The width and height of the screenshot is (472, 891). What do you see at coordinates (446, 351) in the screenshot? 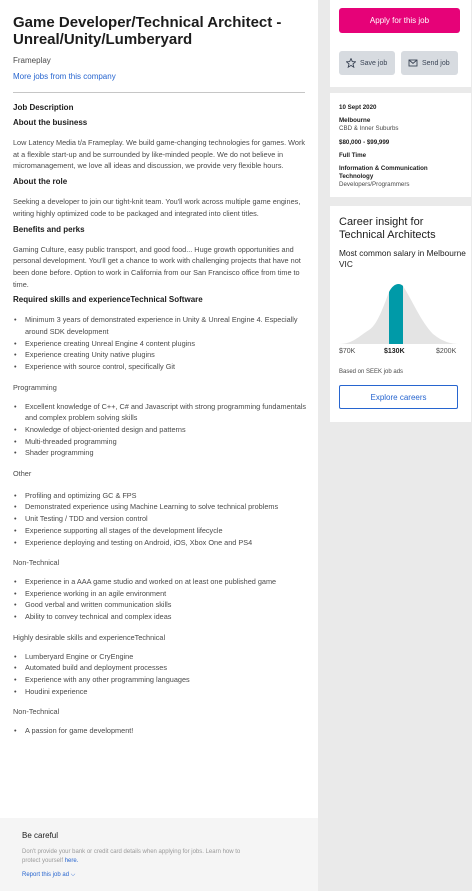
I see `salary-high-label: $200K` at bounding box center [446, 351].